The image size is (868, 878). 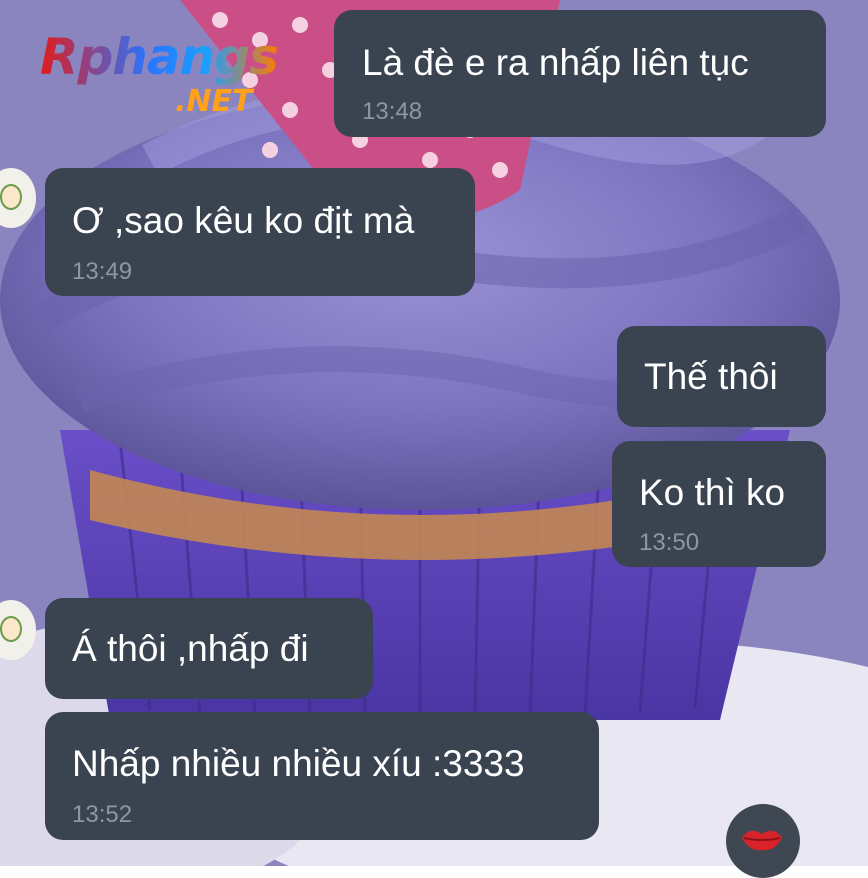 I want to click on message-text: Thế thôi, so click(x=711, y=376).